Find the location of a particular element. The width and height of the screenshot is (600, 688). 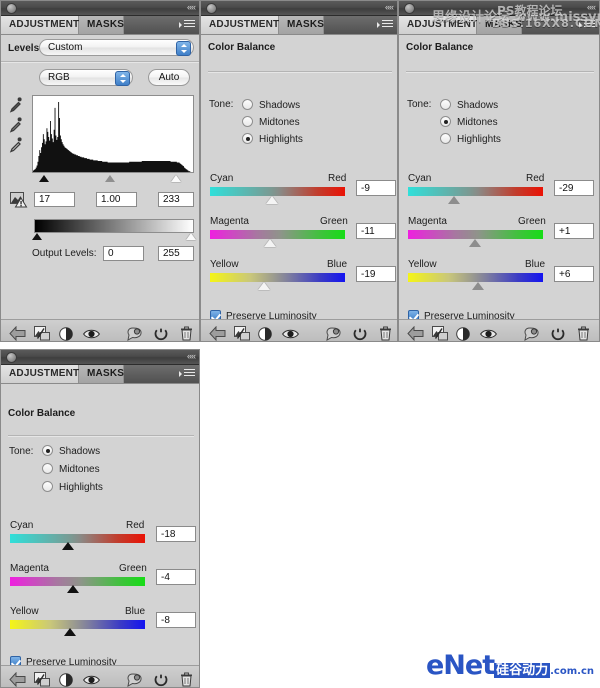

magenta-green-value-field: -11 is located at coordinates (376, 231).